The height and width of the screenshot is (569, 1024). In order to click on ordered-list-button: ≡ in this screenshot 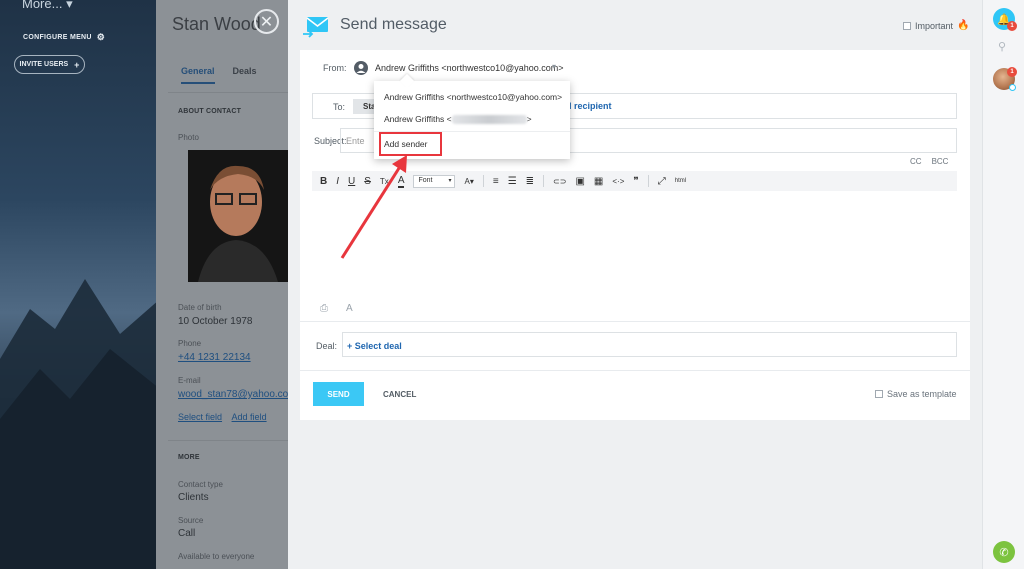, I will do `click(496, 181)`.